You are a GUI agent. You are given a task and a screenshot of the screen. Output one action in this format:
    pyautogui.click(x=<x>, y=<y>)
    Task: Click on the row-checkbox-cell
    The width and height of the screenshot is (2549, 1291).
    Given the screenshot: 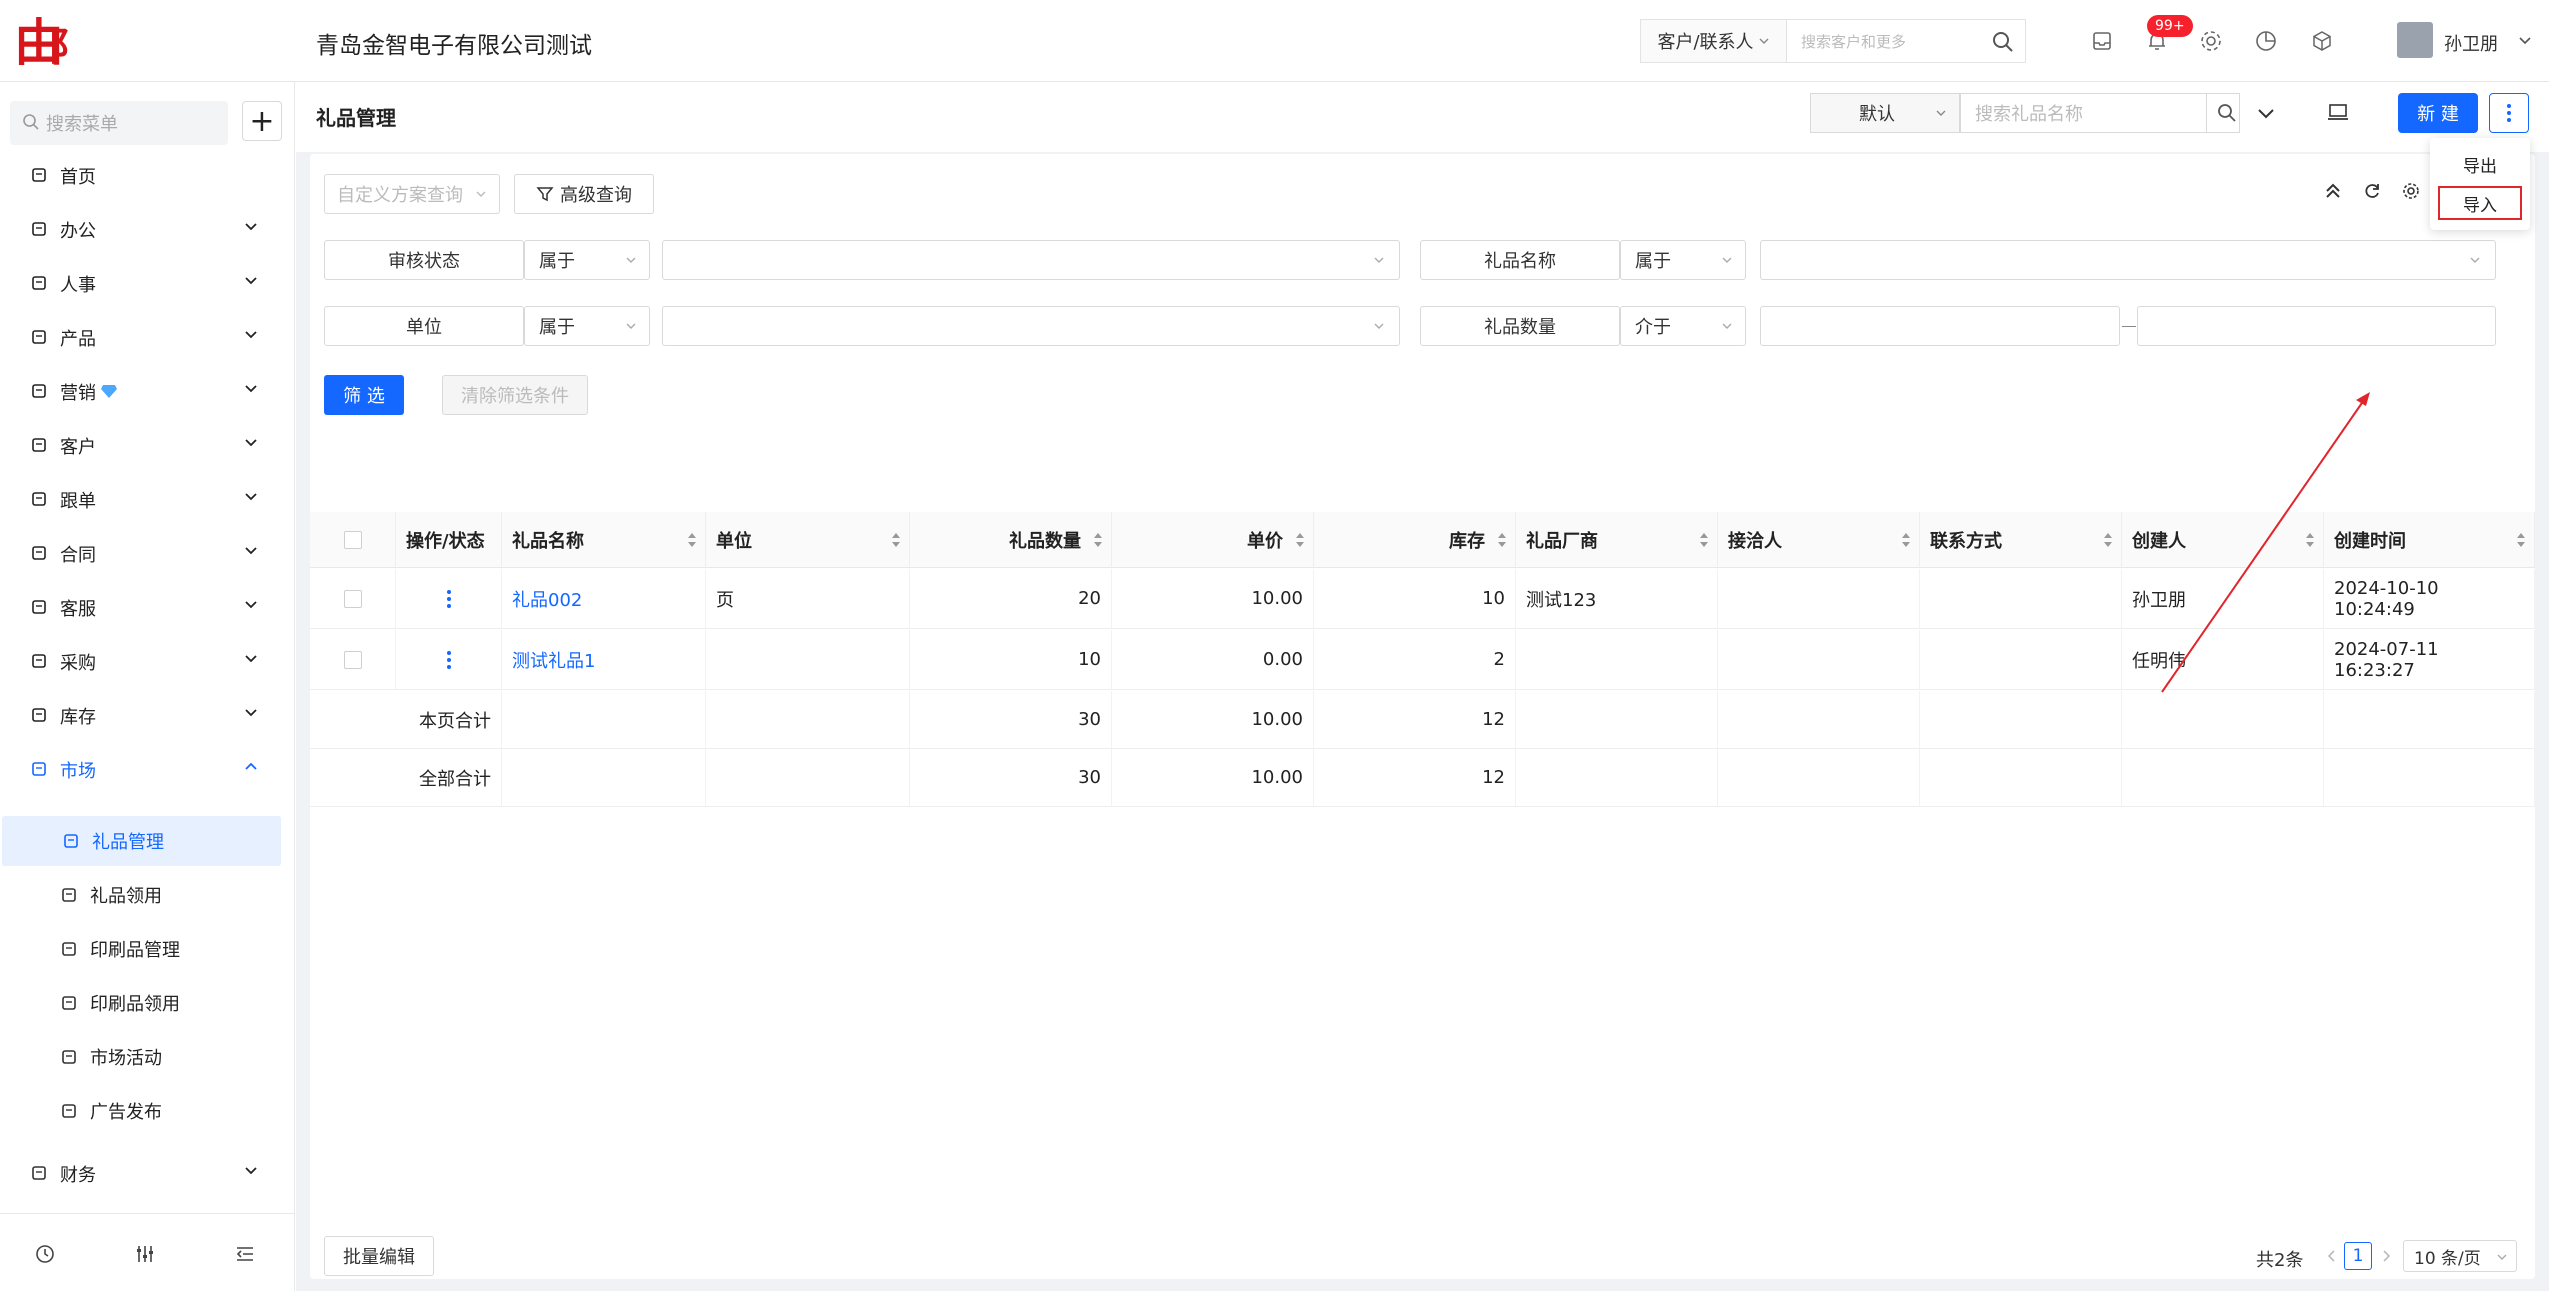 What is the action you would take?
    pyautogui.click(x=353, y=599)
    